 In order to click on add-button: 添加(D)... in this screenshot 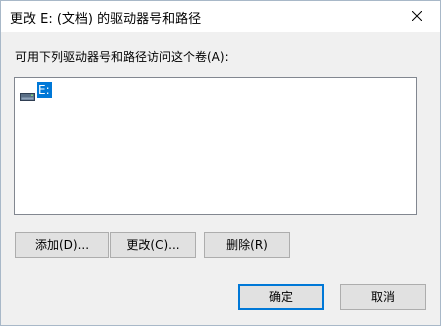, I will do `click(62, 245)`.